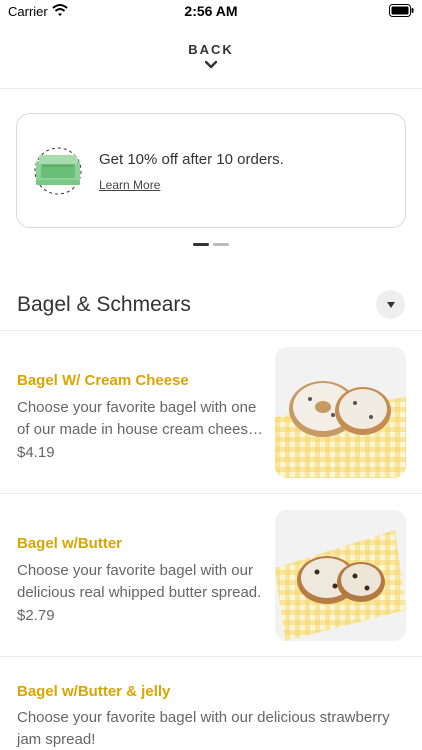 This screenshot has height=750, width=422. I want to click on back-bar: BACK, so click(211, 56).